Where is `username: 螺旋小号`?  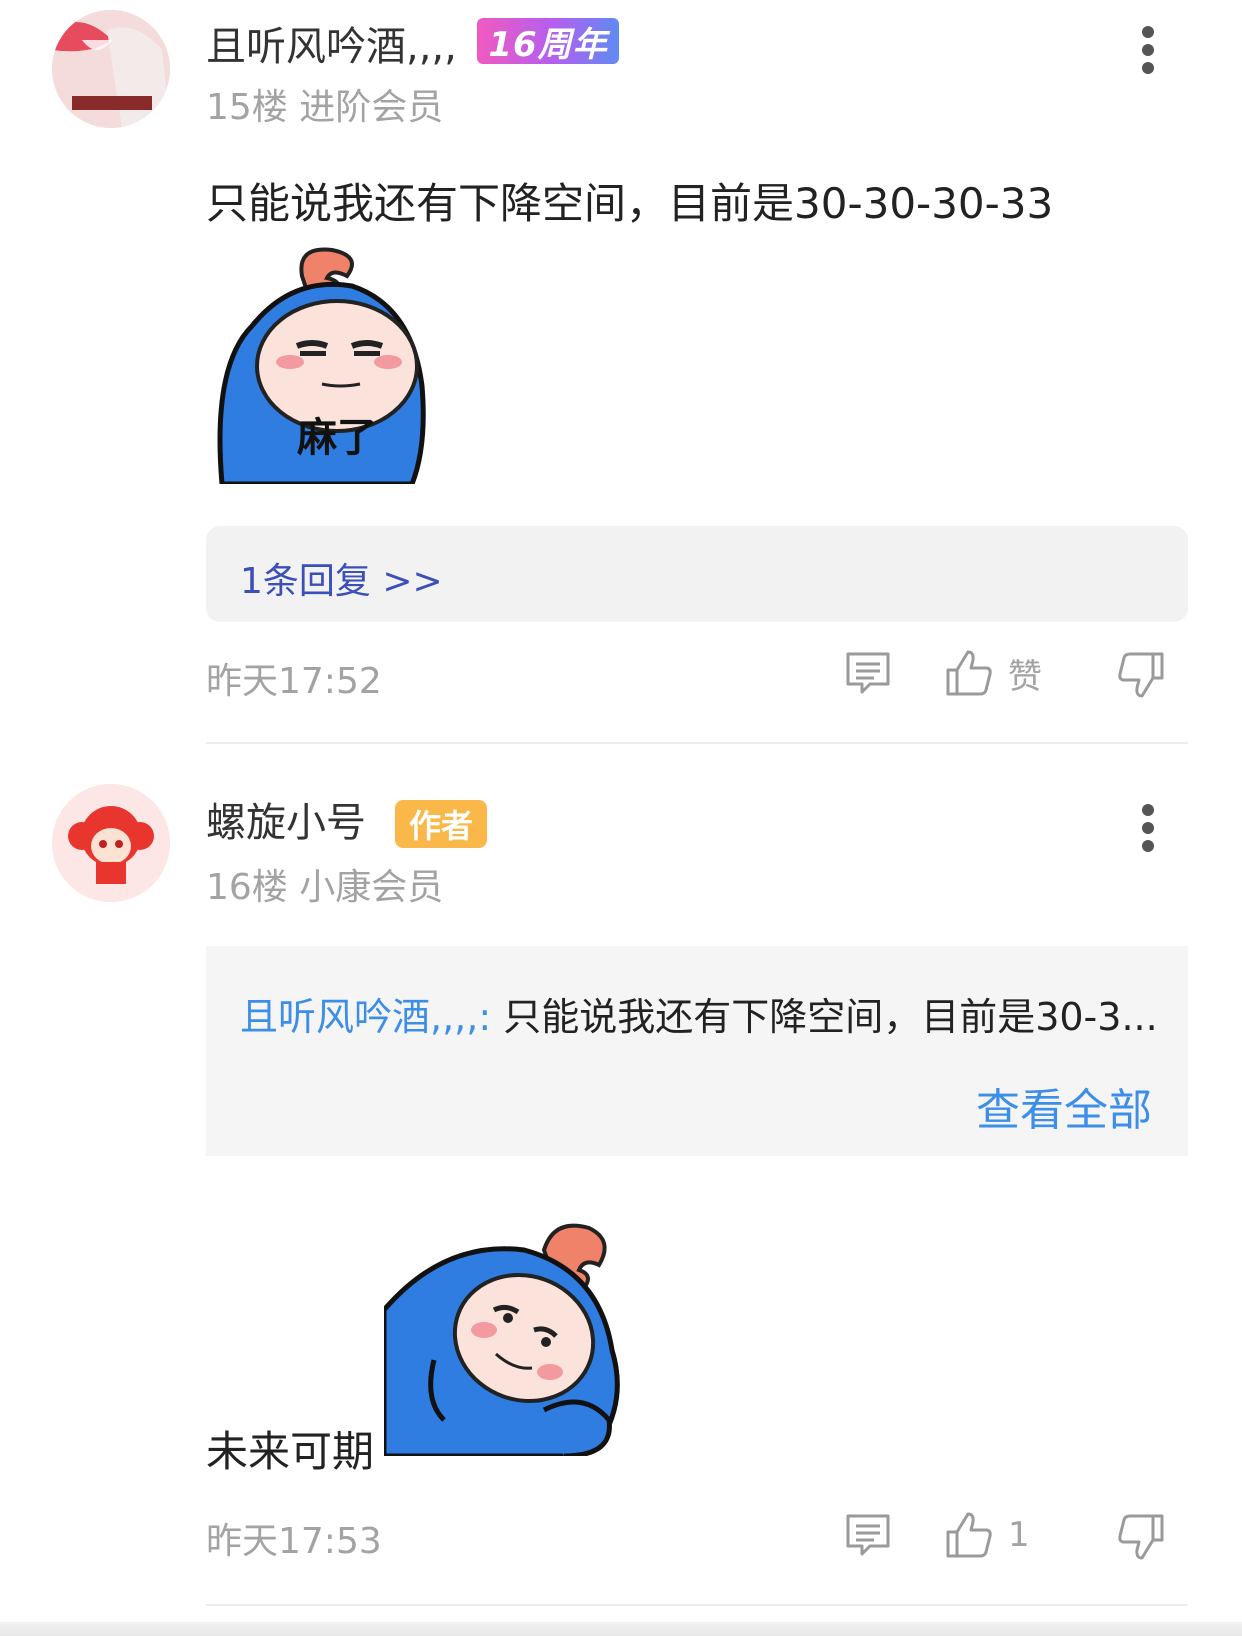 username: 螺旋小号 is located at coordinates (286, 819).